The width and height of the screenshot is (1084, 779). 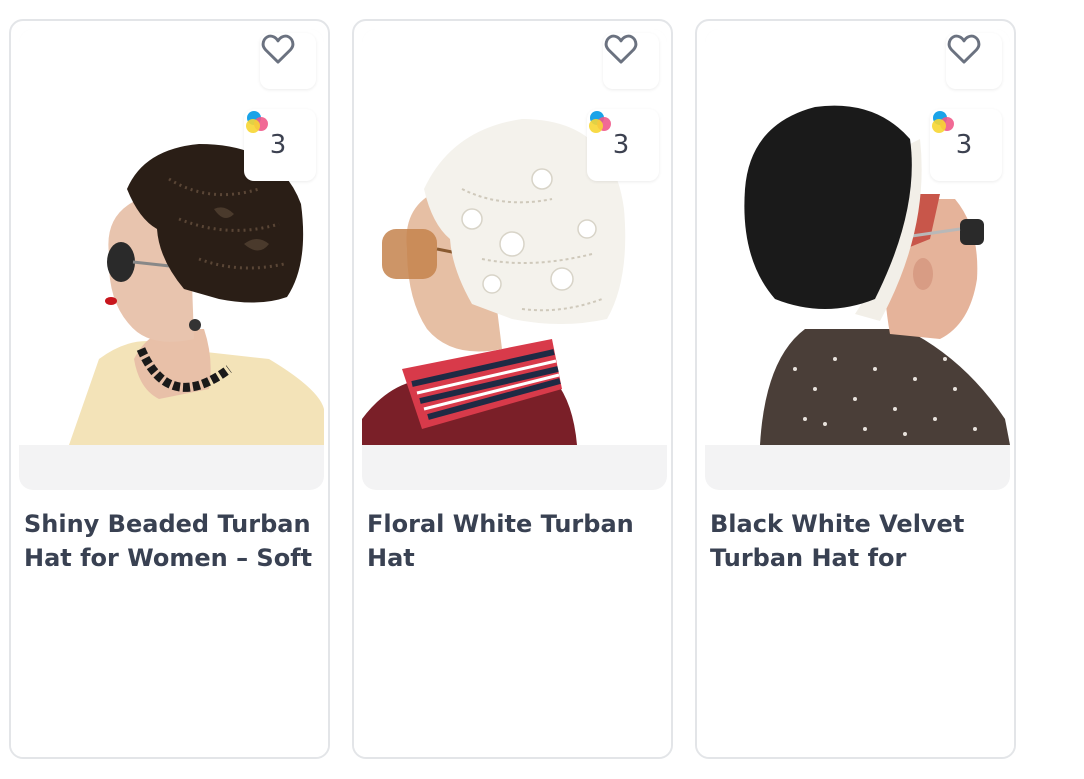 What do you see at coordinates (515, 541) in the screenshot?
I see `product-title: Floral White Turban Hat` at bounding box center [515, 541].